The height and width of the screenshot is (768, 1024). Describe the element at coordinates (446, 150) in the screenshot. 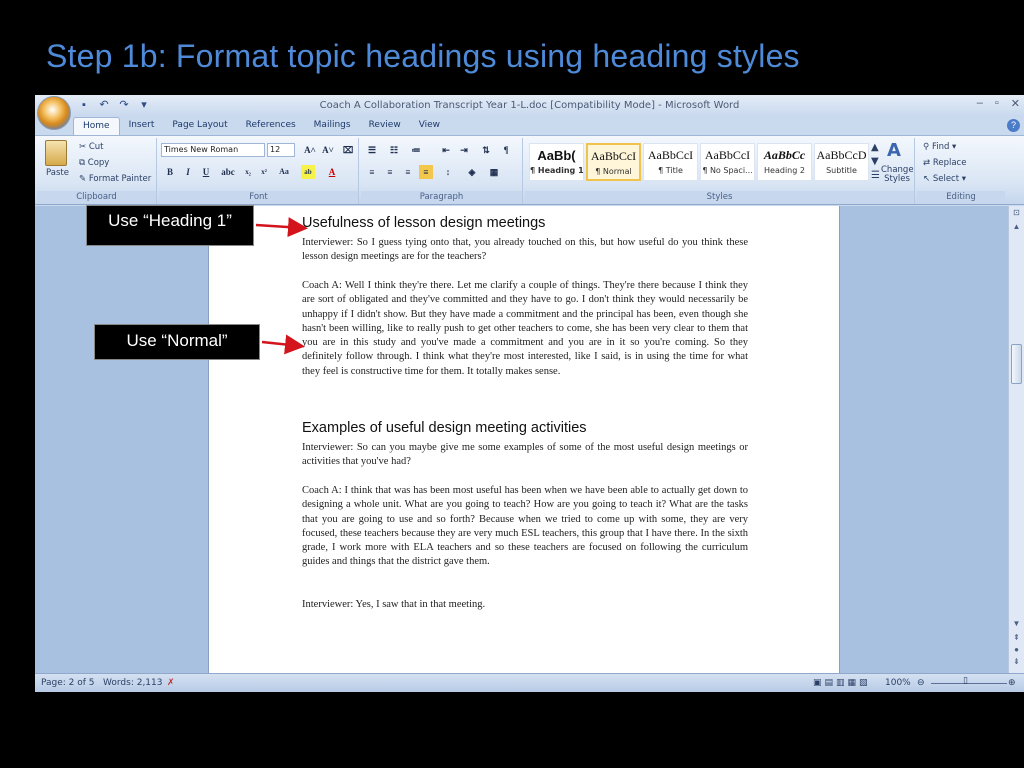

I see `decrease-indent-icon: ⇤` at that location.